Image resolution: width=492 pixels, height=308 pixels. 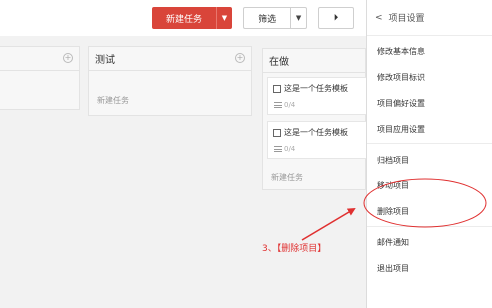 What do you see at coordinates (401, 51) in the screenshot?
I see `menu-item-edit-info: 修改基本信息` at bounding box center [401, 51].